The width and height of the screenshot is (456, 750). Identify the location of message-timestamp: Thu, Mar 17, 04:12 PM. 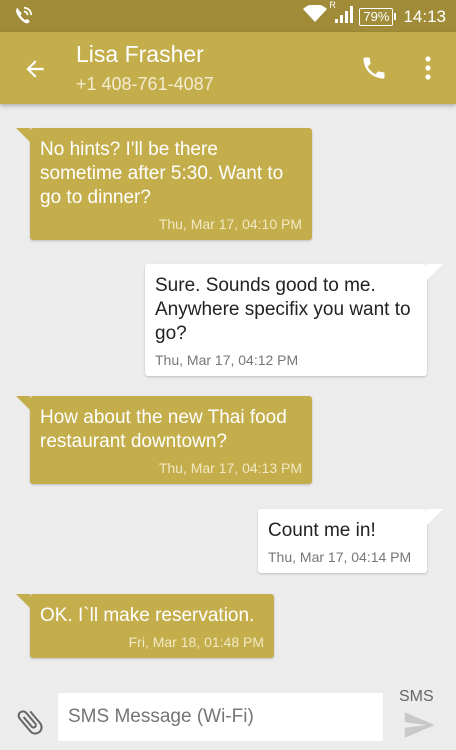
(227, 360).